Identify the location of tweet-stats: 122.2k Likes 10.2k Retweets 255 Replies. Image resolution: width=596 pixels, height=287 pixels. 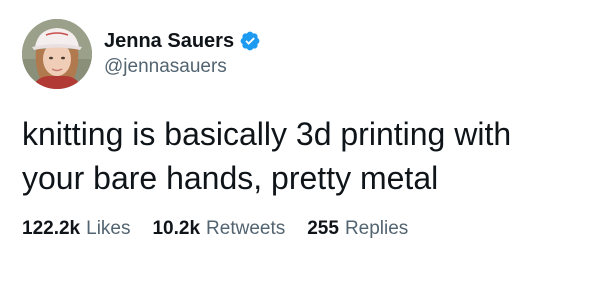
(226, 229).